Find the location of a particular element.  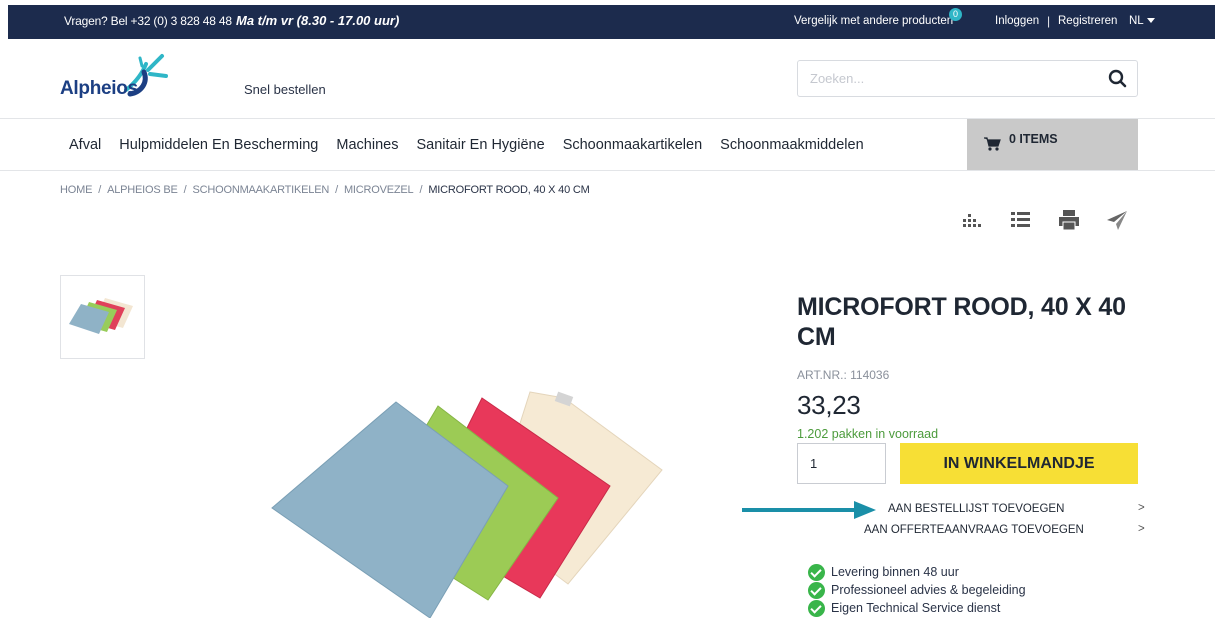

search-box is located at coordinates (967, 78).